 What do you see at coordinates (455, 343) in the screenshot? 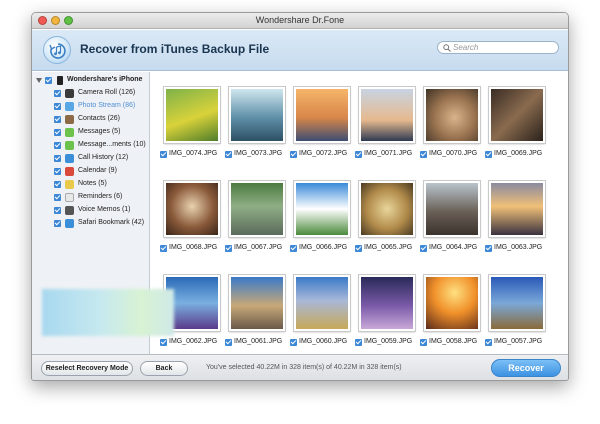
I see `photo-label: IMG_0058.JPG` at bounding box center [455, 343].